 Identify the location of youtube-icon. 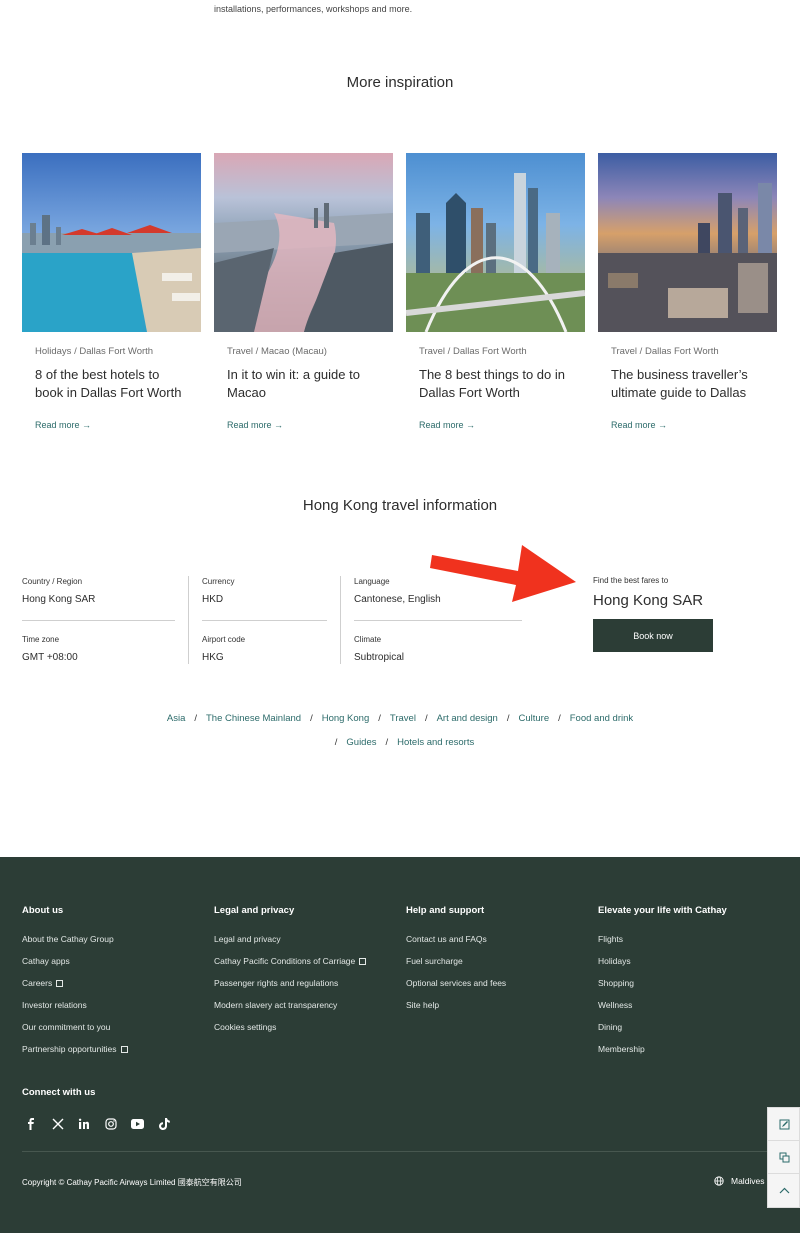
(137, 1124).